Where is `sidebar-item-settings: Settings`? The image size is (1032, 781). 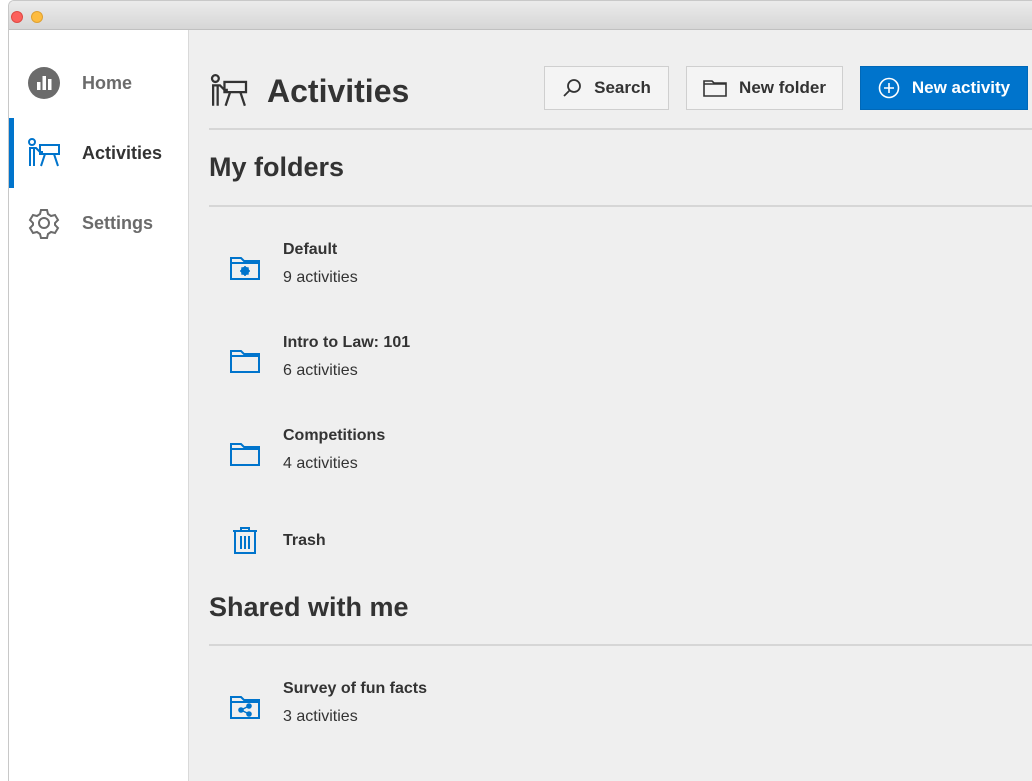 sidebar-item-settings: Settings is located at coordinates (98, 223).